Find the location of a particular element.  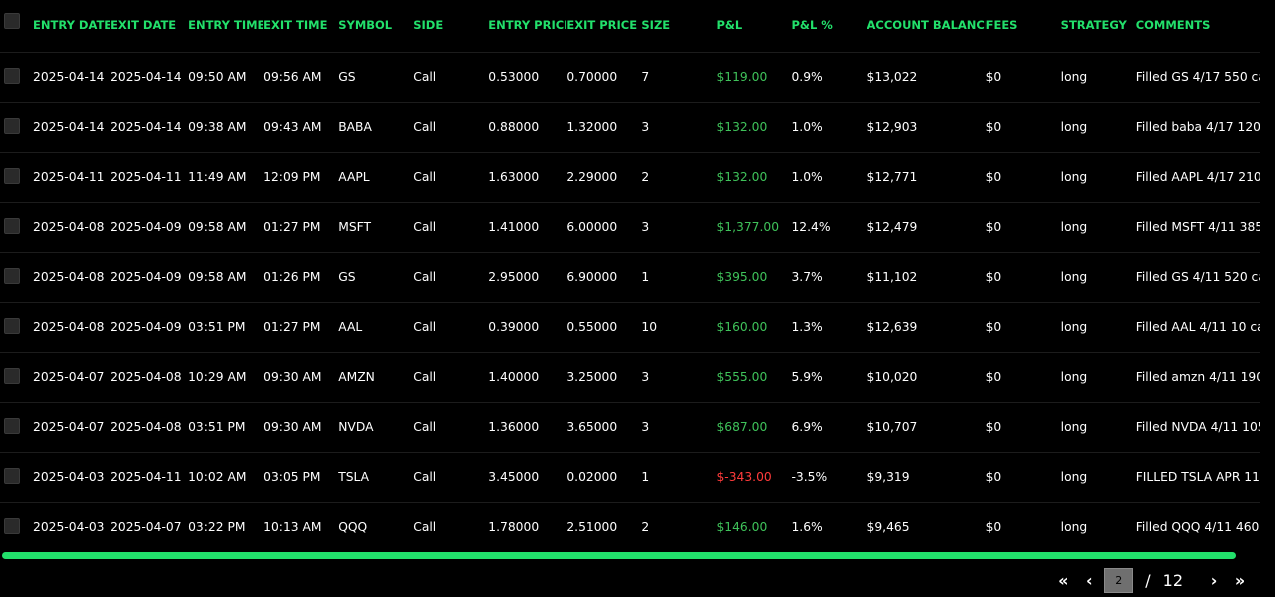

current-page-input: 2 is located at coordinates (1119, 580).